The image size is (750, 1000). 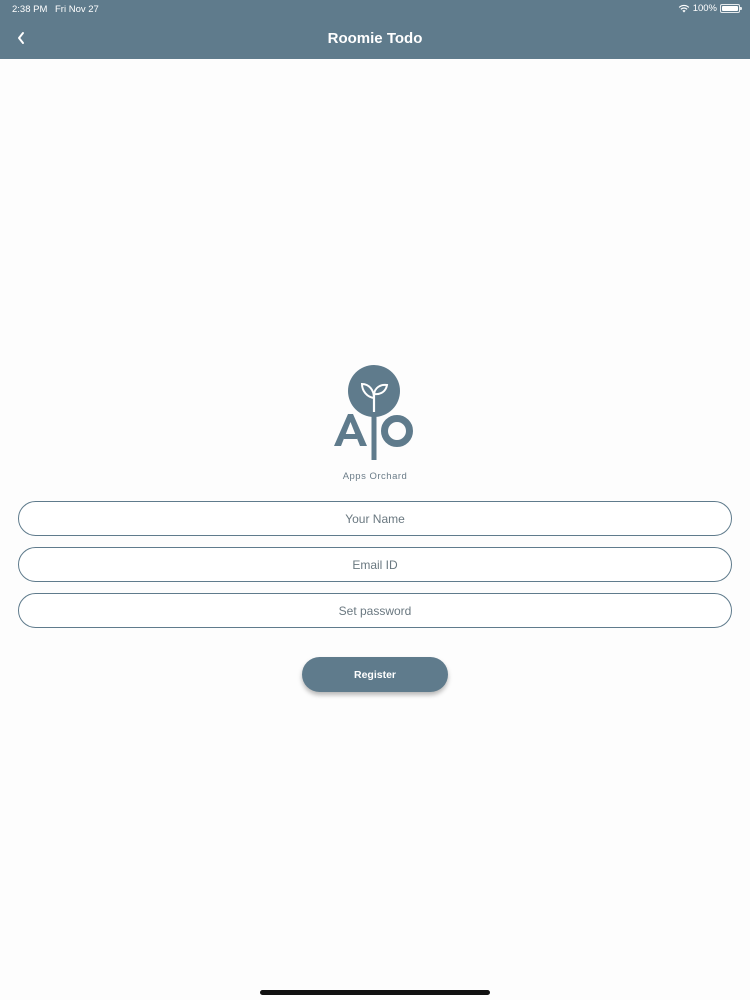 I want to click on battery-level, so click(x=730, y=8).